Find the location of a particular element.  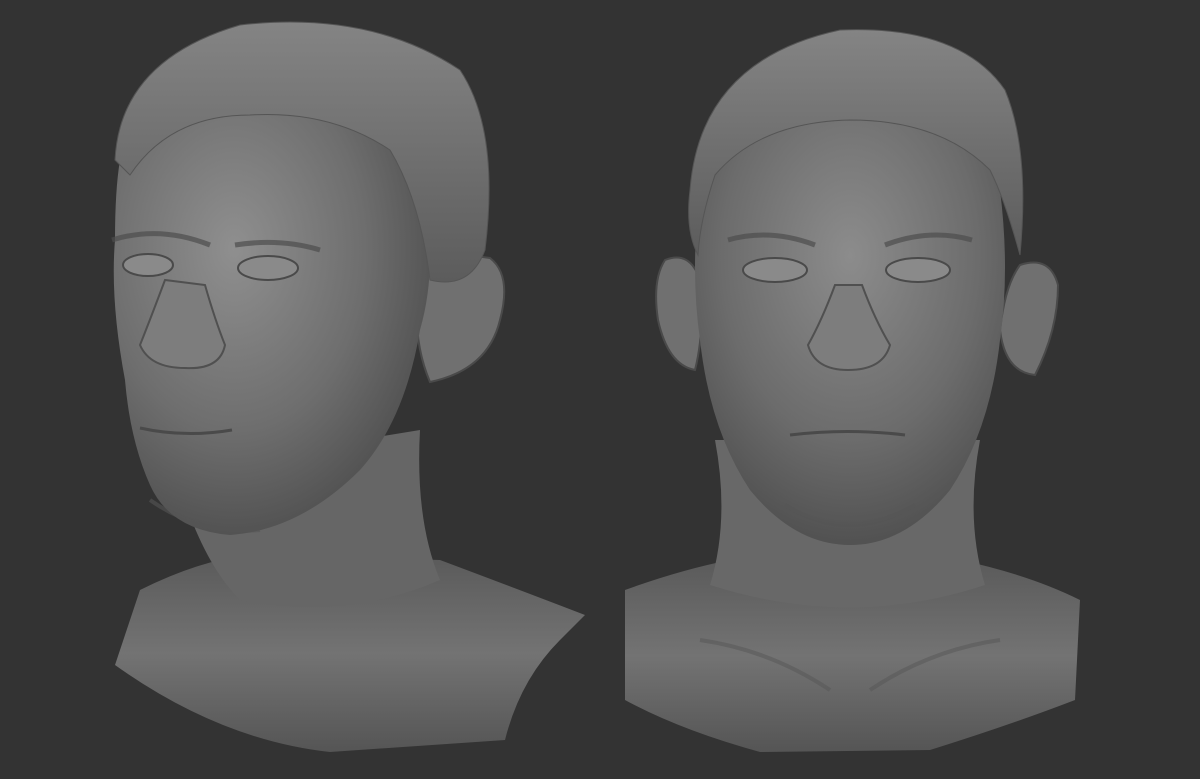

left-bust-eye-left is located at coordinates (268, 268).